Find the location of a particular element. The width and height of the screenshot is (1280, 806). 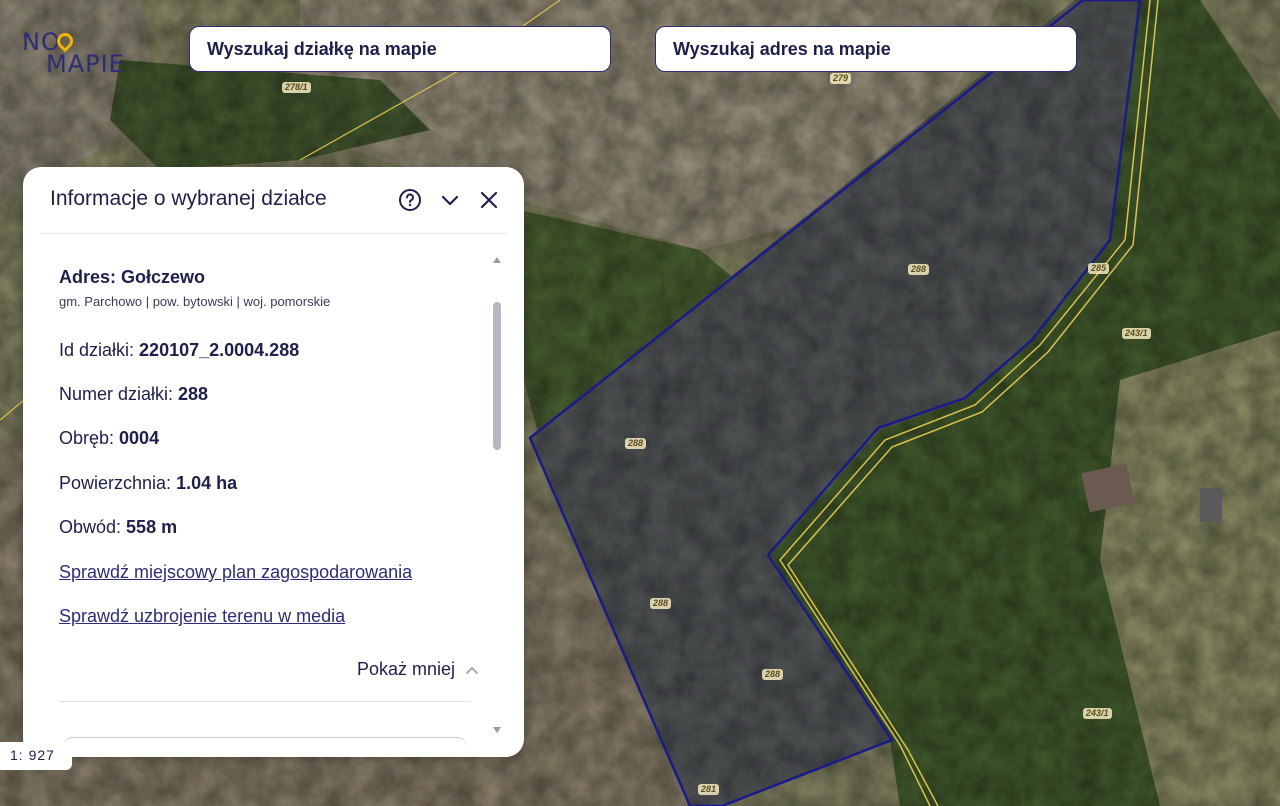

panel-title: Informacje o wybranej działce is located at coordinates (188, 198).